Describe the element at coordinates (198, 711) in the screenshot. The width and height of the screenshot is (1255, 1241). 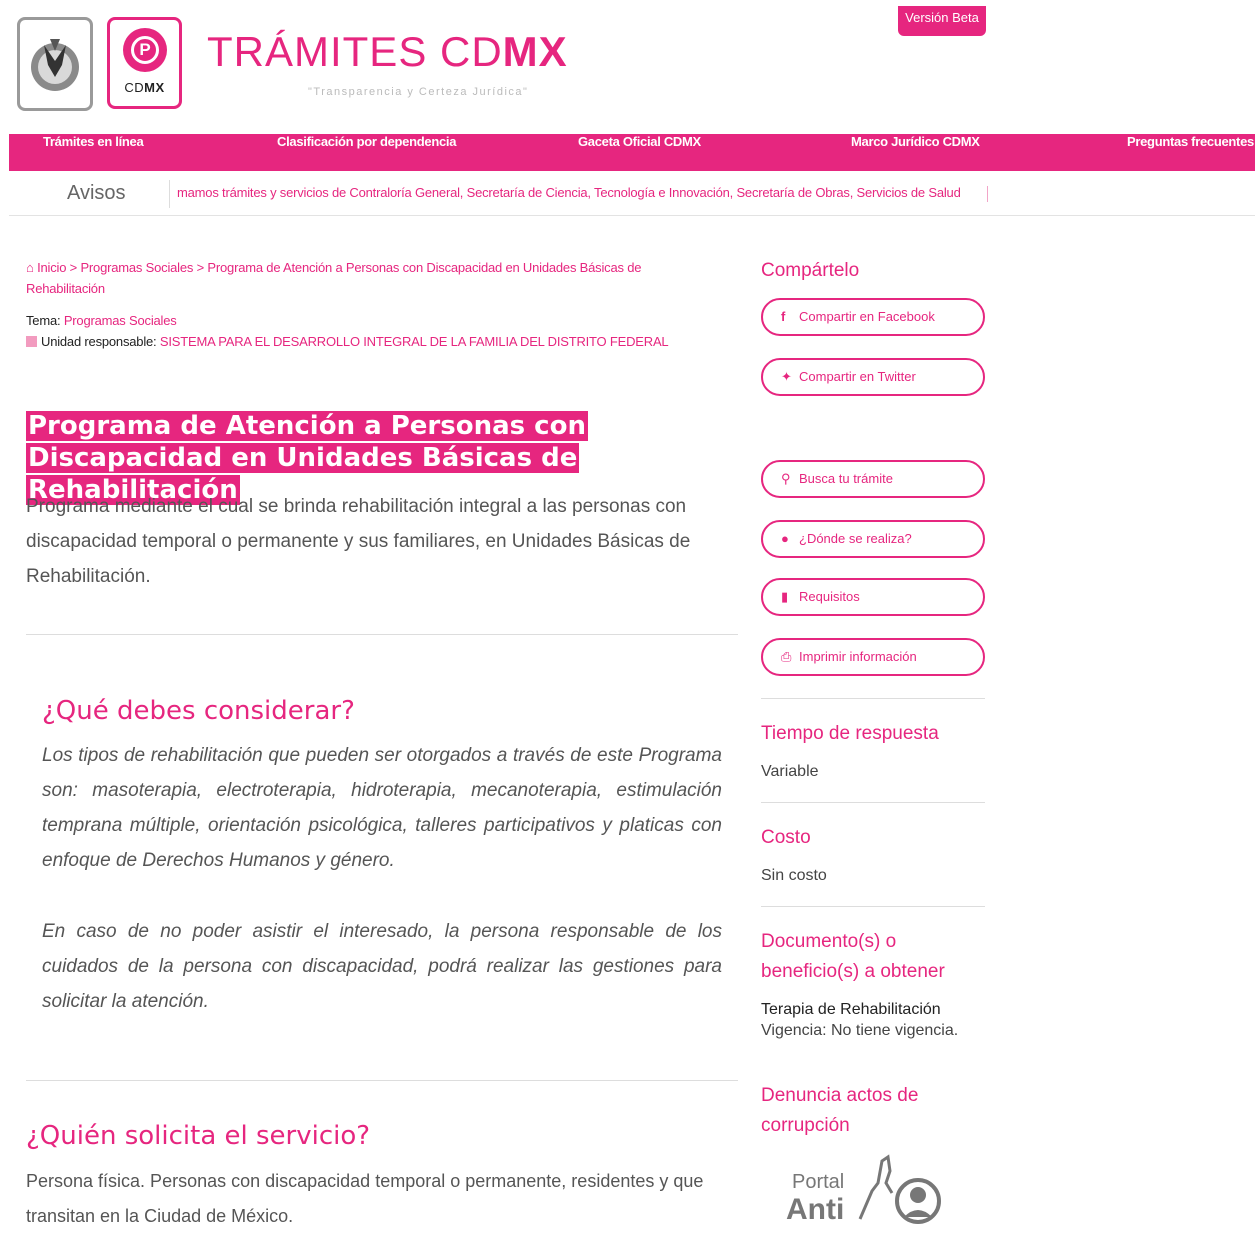
I see `considerar-heading: ¿Qué debes considerar?` at that location.